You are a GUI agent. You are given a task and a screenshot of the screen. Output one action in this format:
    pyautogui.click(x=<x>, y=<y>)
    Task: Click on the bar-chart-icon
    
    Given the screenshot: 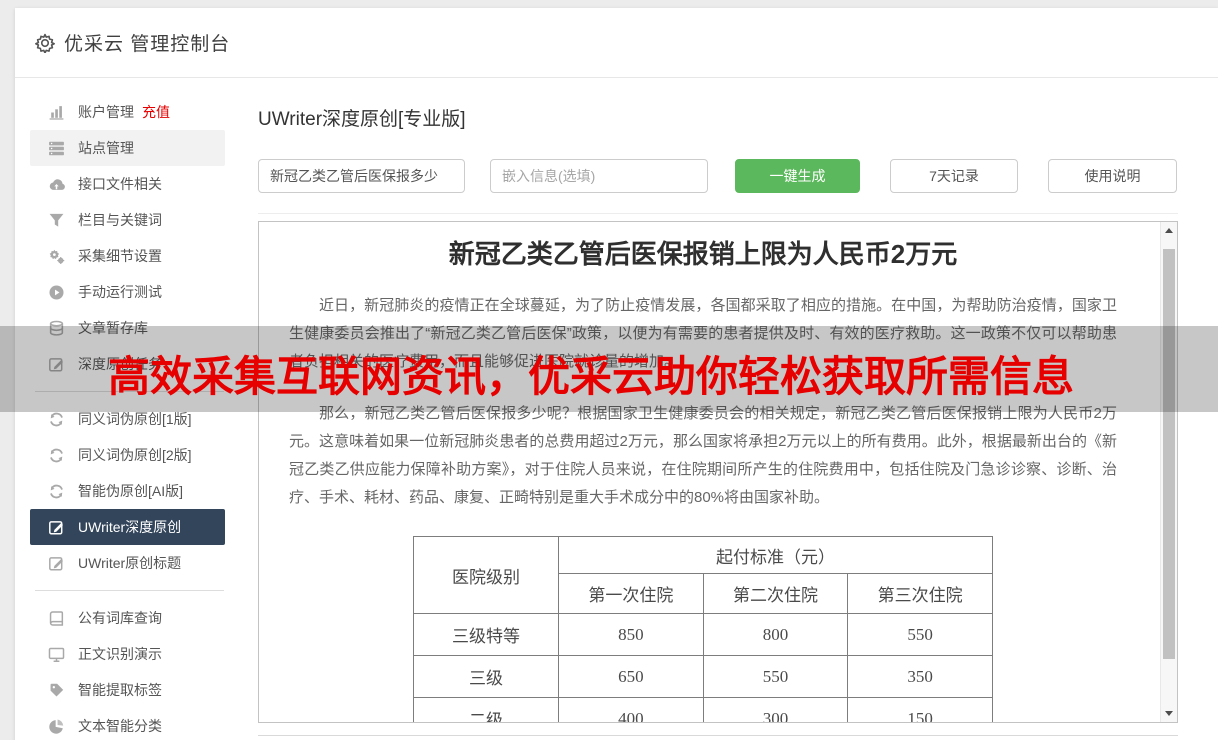 What is the action you would take?
    pyautogui.click(x=56, y=112)
    